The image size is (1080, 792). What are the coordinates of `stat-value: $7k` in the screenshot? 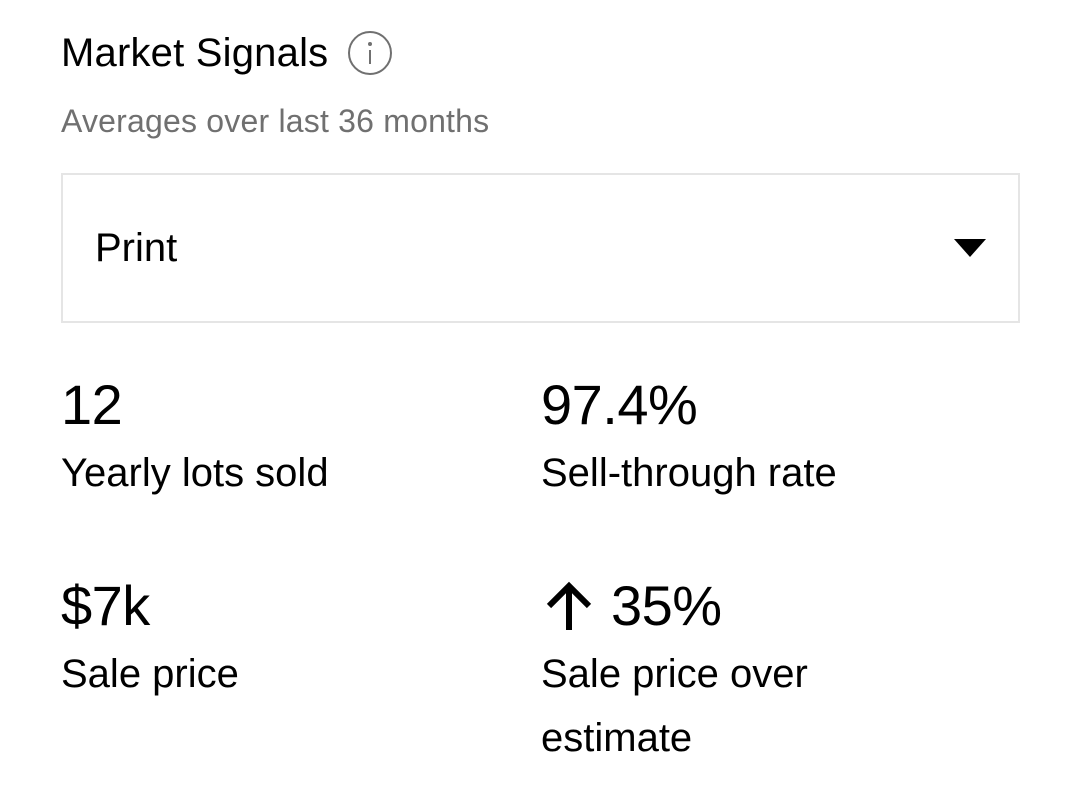 It's located at (105, 605).